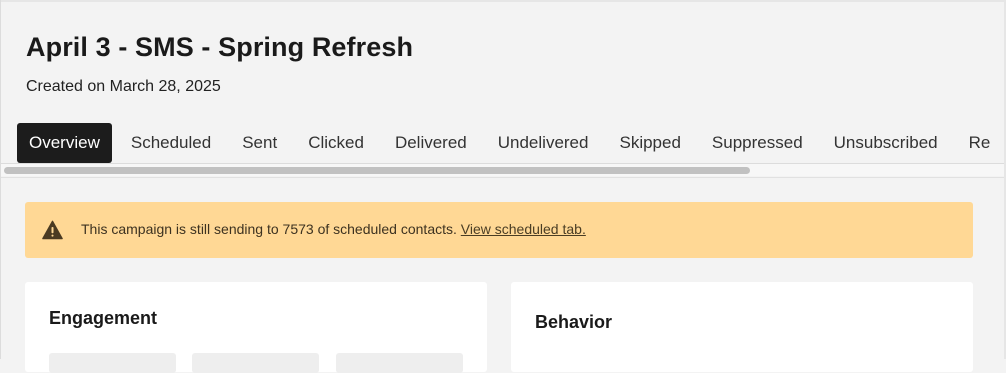 The image size is (1006, 373). I want to click on tab-suppressed: Suppressed, so click(757, 143).